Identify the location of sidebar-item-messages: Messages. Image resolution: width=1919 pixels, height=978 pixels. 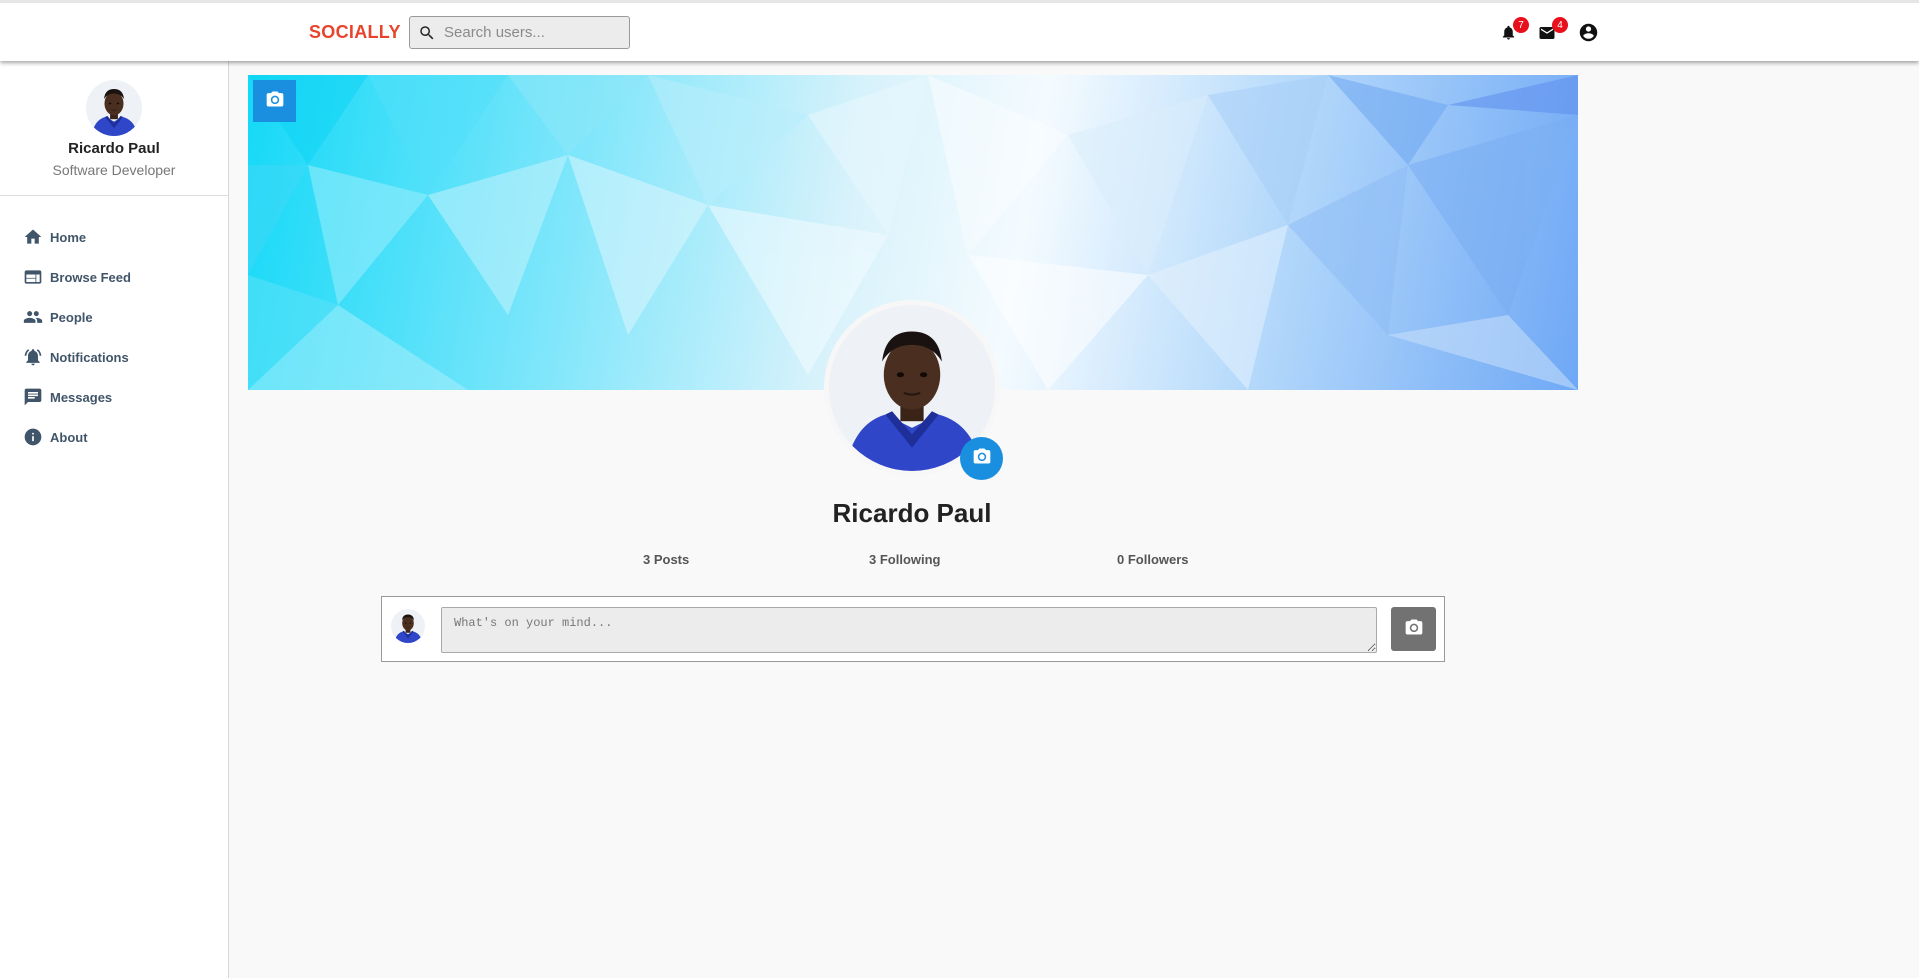
(114, 397).